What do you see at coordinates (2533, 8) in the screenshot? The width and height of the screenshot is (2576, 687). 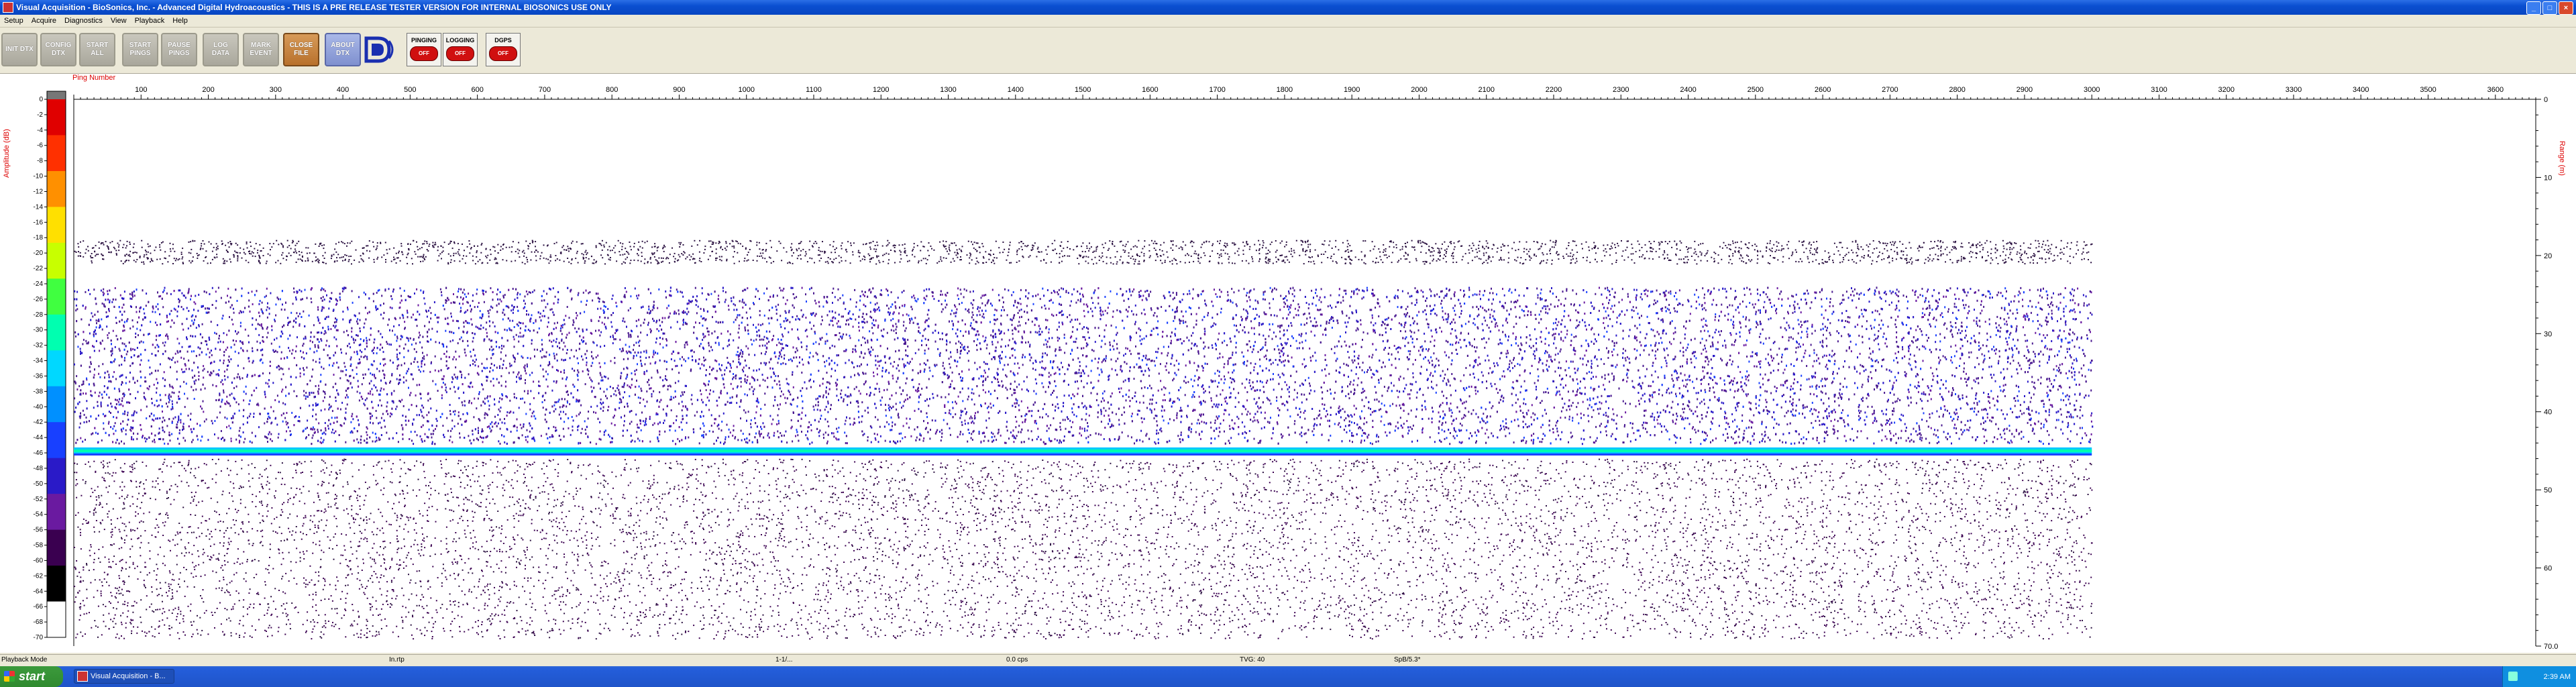 I see `minimize-button: _` at bounding box center [2533, 8].